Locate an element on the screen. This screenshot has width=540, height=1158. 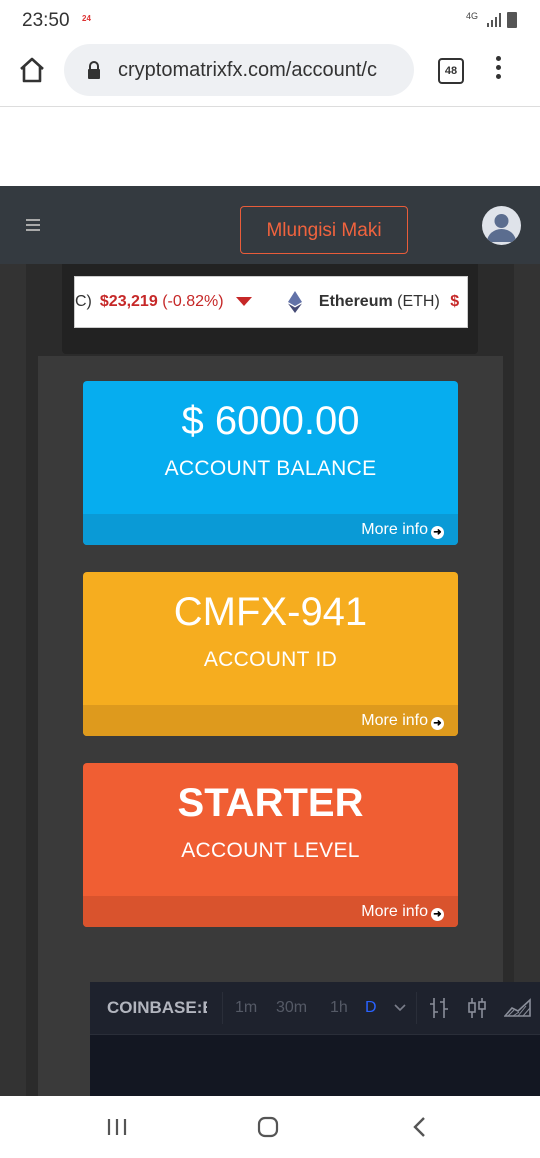
account-level-card: STARTER ACCOUNT LEVEL More info ➜ is located at coordinates (270, 845).